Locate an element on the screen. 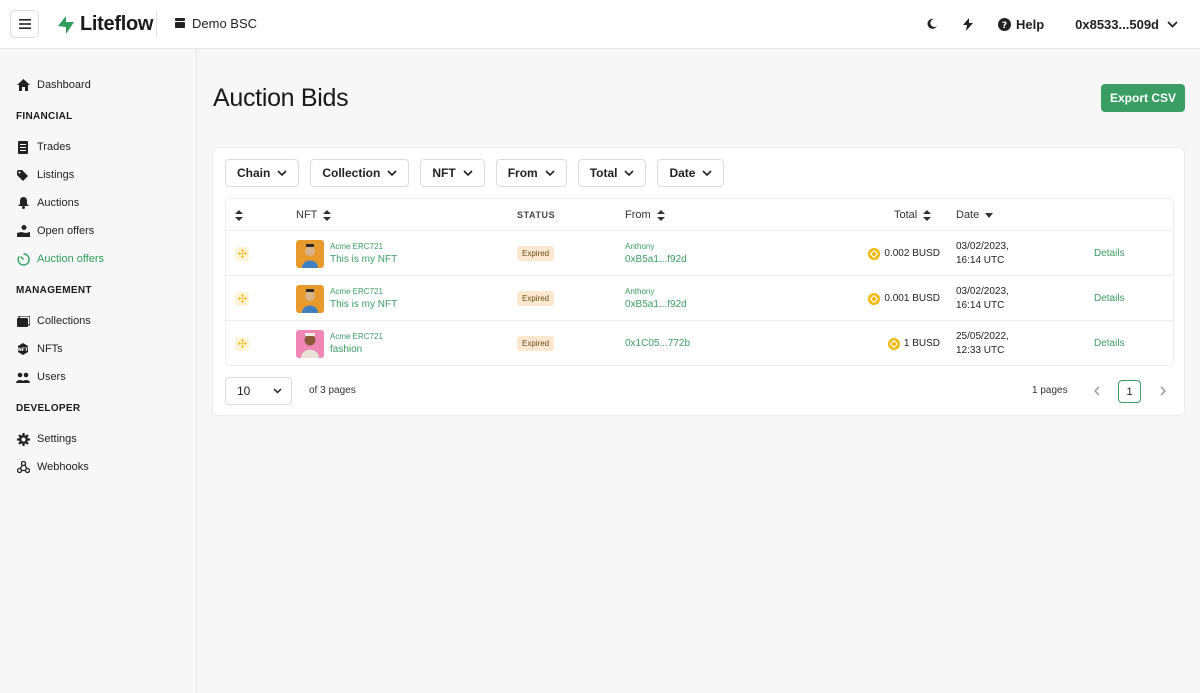  bid-date: 03/02/2023, is located at coordinates (982, 246).